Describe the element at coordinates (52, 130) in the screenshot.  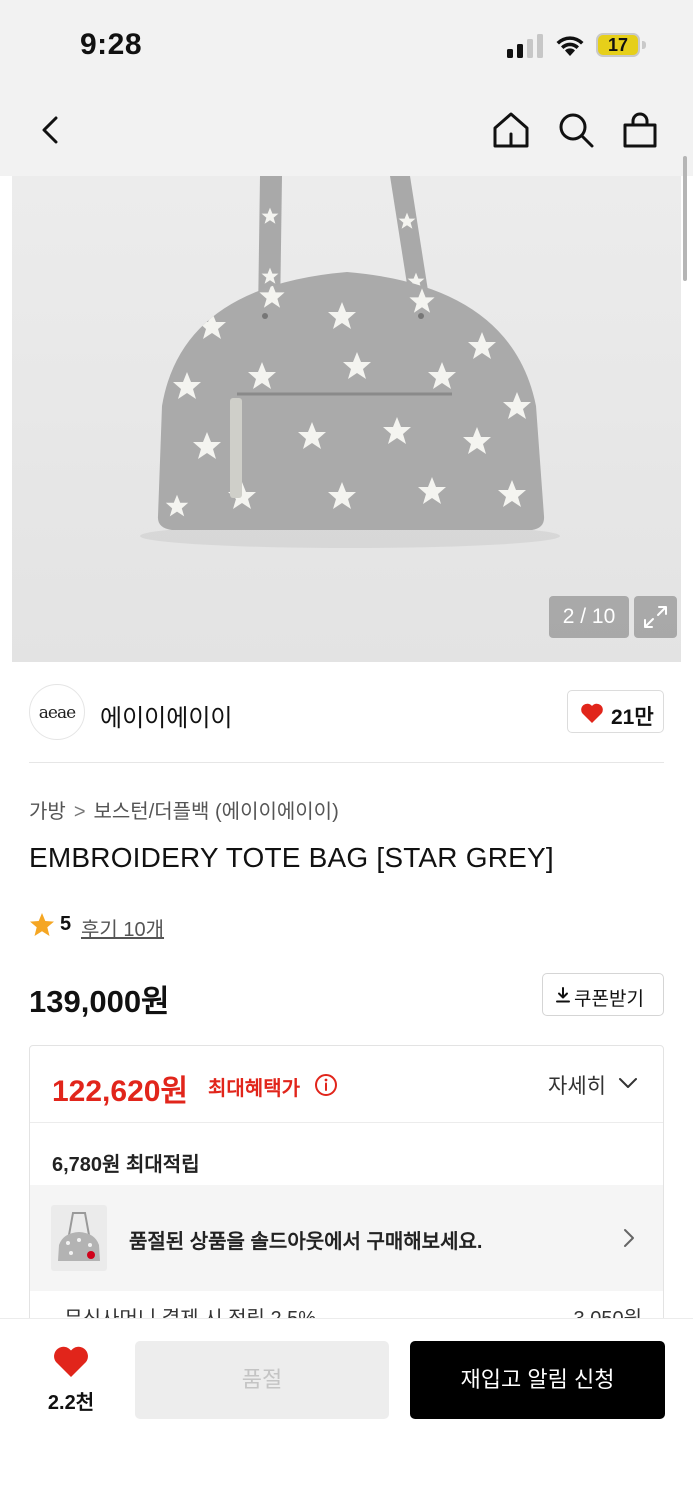
I see `back-icon` at that location.